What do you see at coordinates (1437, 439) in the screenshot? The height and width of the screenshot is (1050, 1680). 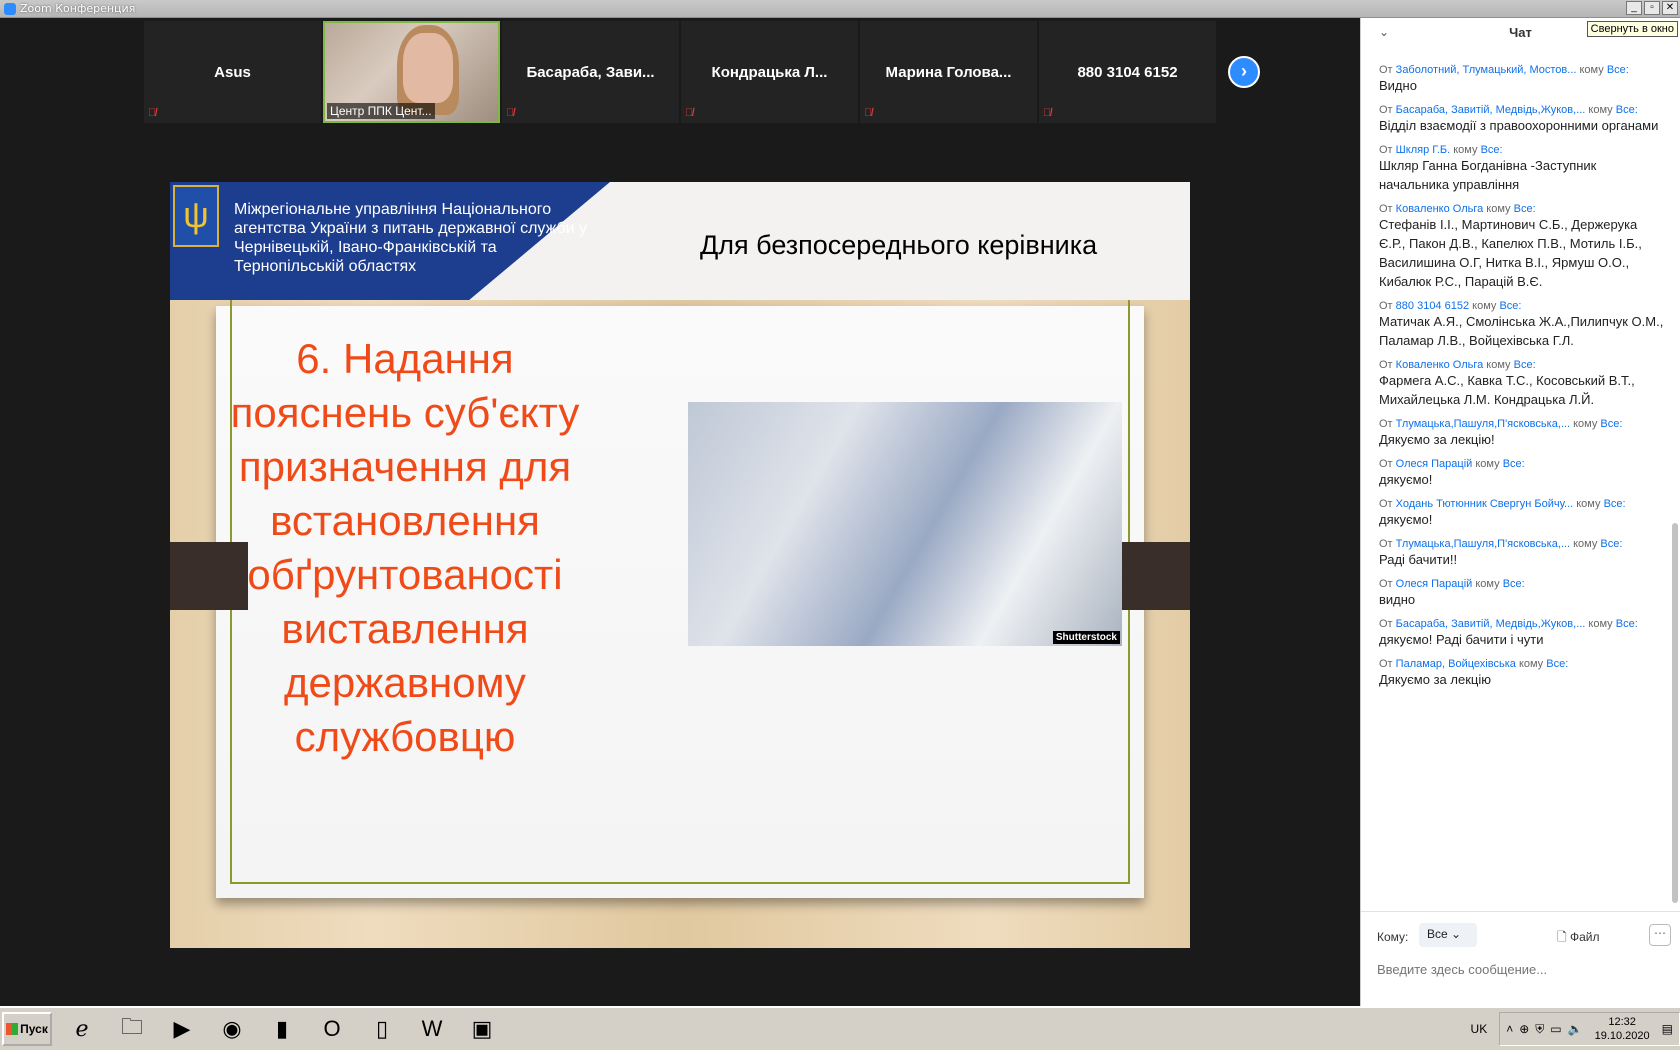 I see `chat-message-text: Дякуємо за лекцію!` at bounding box center [1437, 439].